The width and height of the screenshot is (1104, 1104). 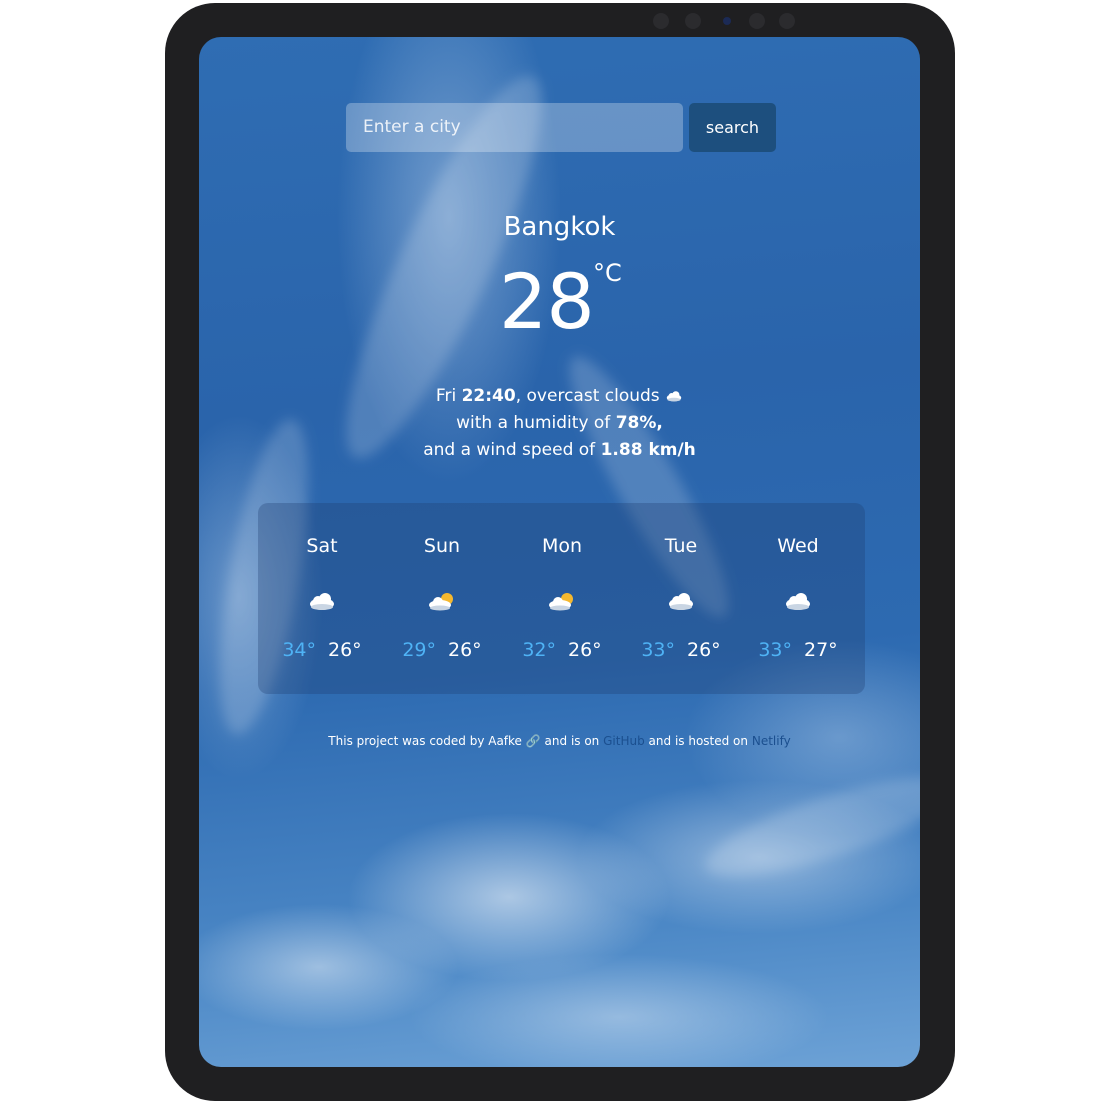 I want to click on footer-text: This project was coded by Aafke, so click(x=425, y=741).